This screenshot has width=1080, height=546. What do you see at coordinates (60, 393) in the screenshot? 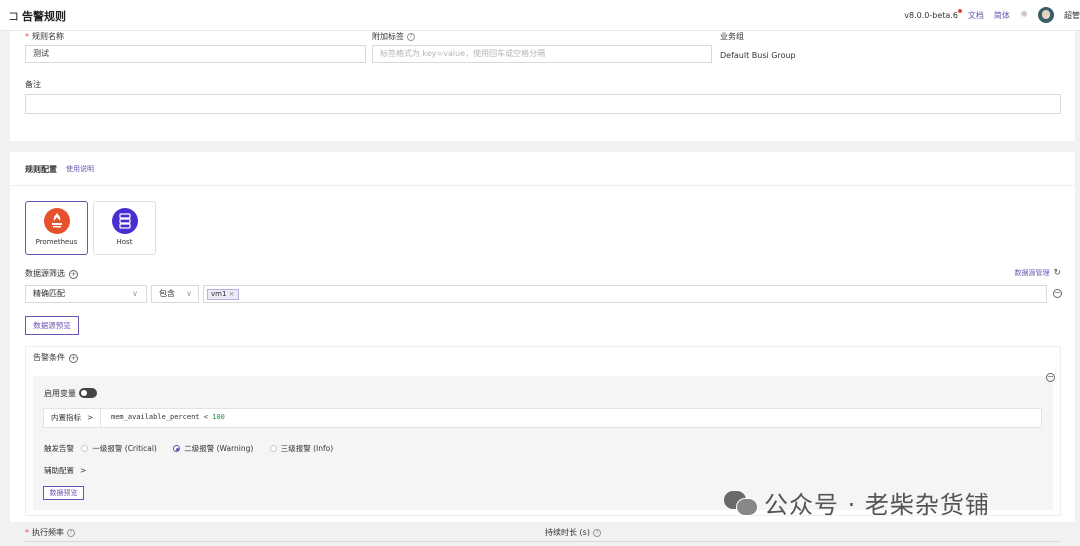
I see `enable-var-label: 启用变量` at bounding box center [60, 393].